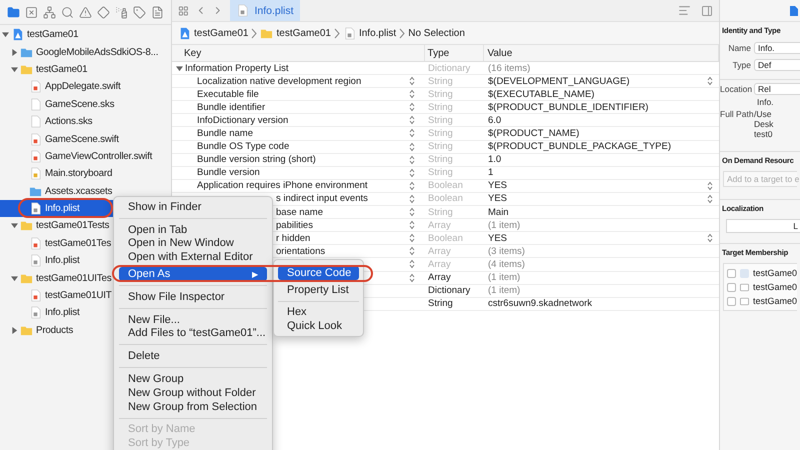 Image resolution: width=800 pixels, height=450 pixels. What do you see at coordinates (739, 47) in the screenshot?
I see `field-label: Name` at bounding box center [739, 47].